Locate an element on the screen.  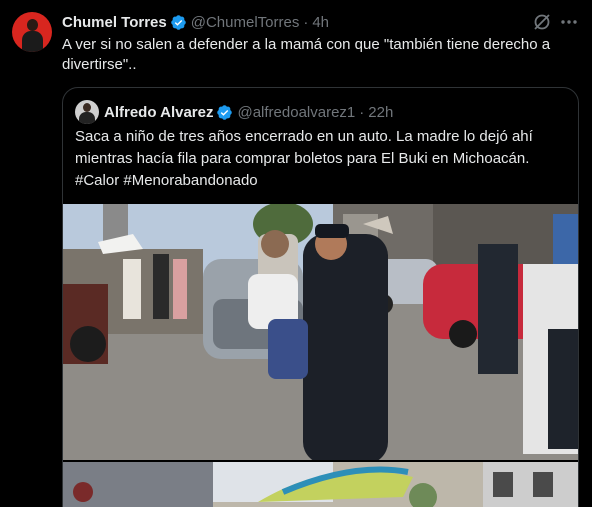
crowd-scene-image is located at coordinates (320, 484).